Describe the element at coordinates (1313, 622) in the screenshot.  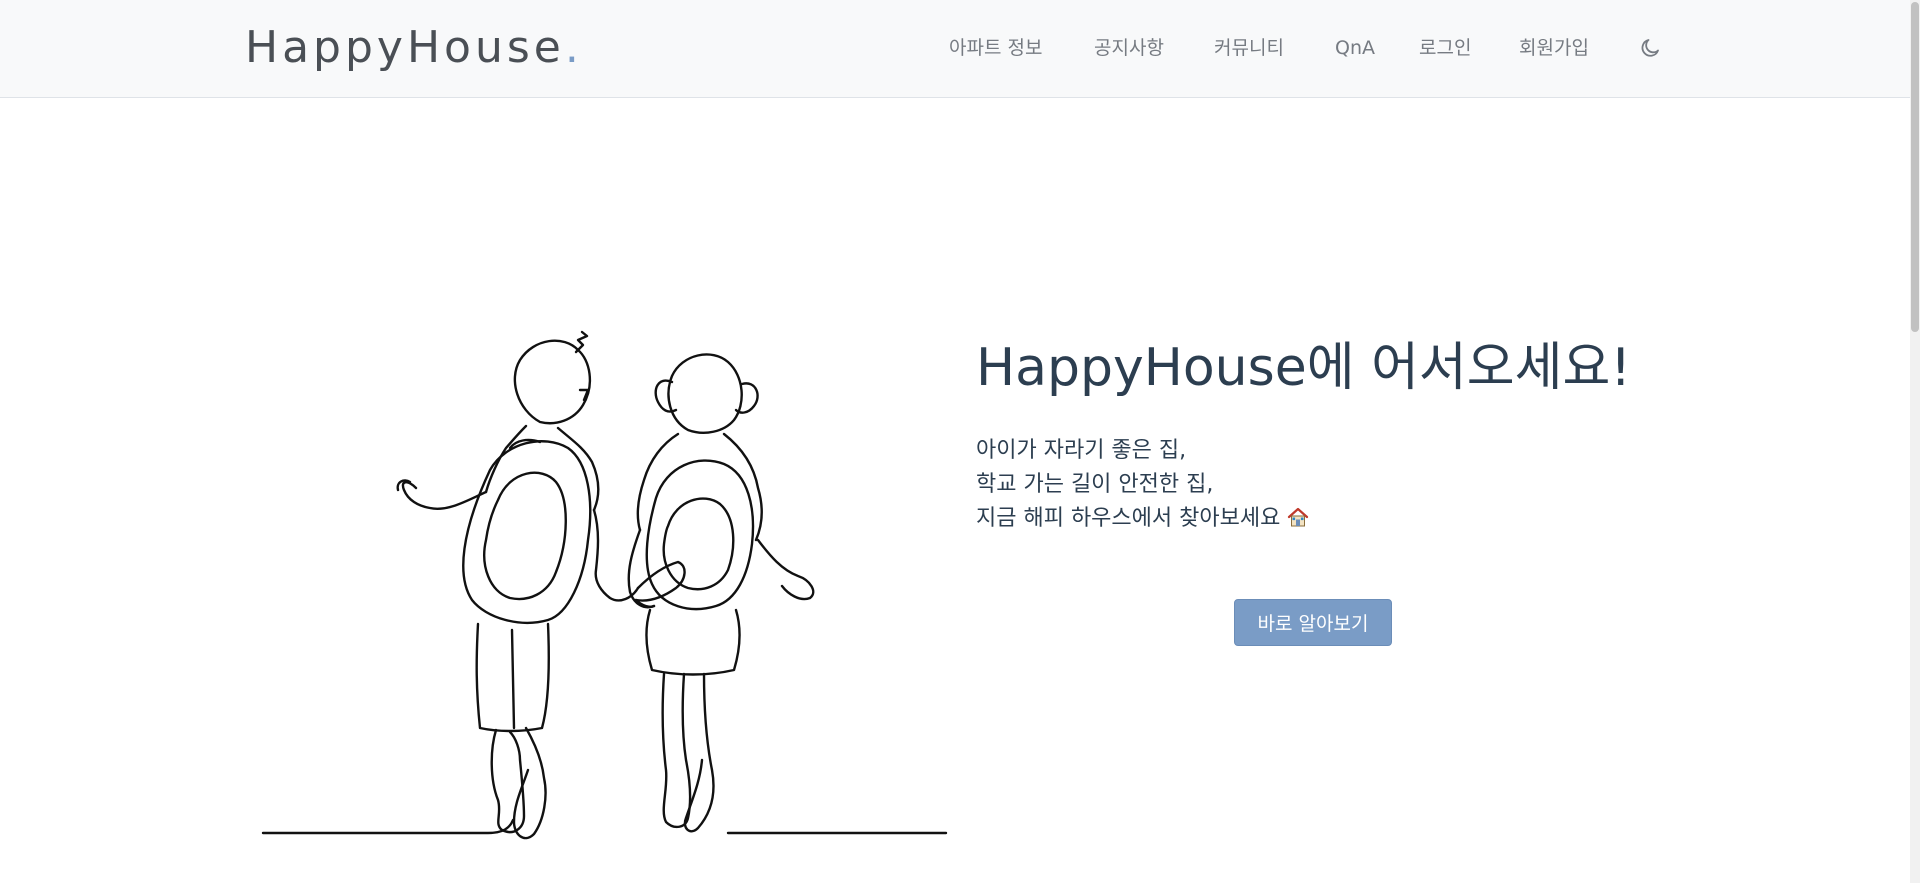
I see `learn-more-button: 바로 알아보기` at that location.